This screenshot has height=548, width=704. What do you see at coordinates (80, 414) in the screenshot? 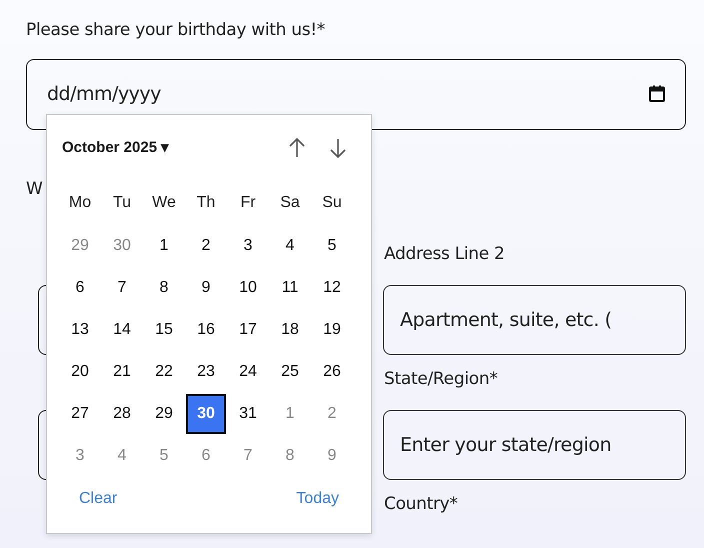
I see `day-cell: 27` at bounding box center [80, 414].